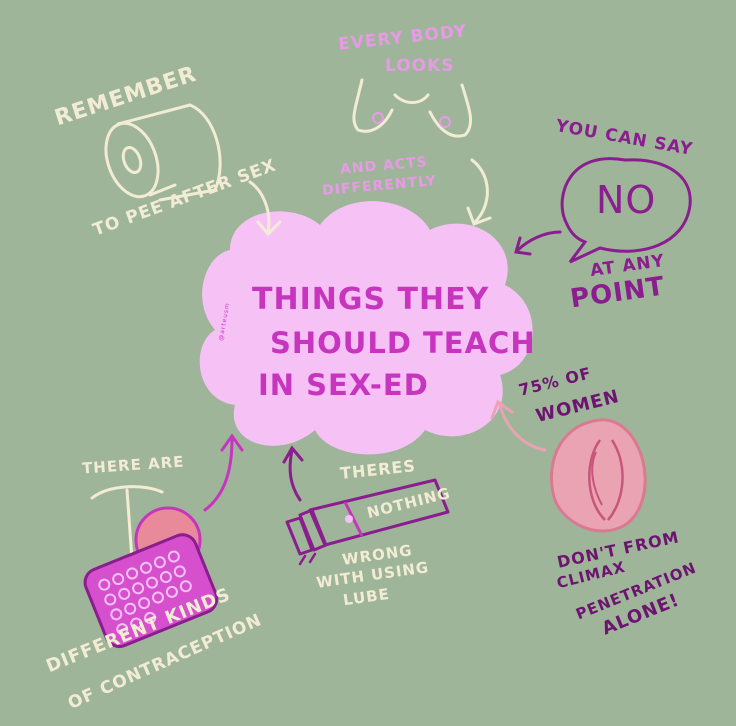  Describe the element at coordinates (223, 472) in the screenshot. I see `arrow-contra-to-cloud` at that location.